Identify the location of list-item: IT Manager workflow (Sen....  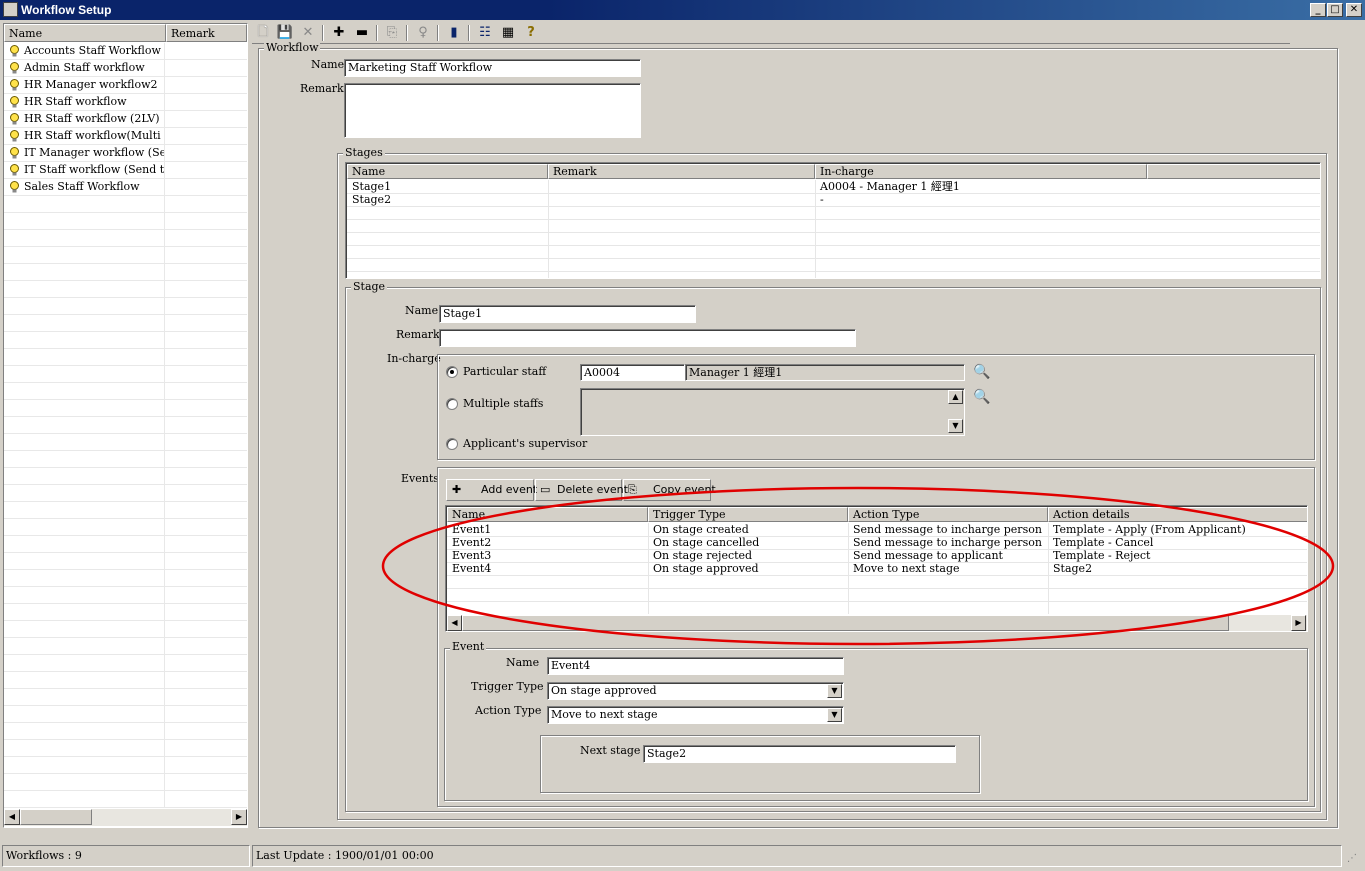
(125, 153).